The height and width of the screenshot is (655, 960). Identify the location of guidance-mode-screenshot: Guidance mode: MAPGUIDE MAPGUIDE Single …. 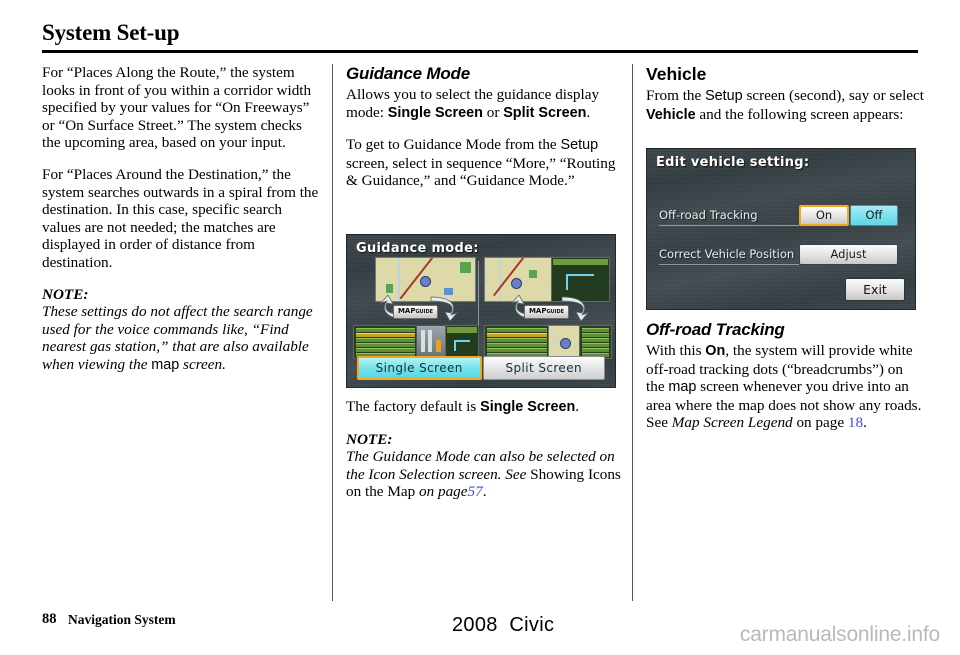
(481, 311).